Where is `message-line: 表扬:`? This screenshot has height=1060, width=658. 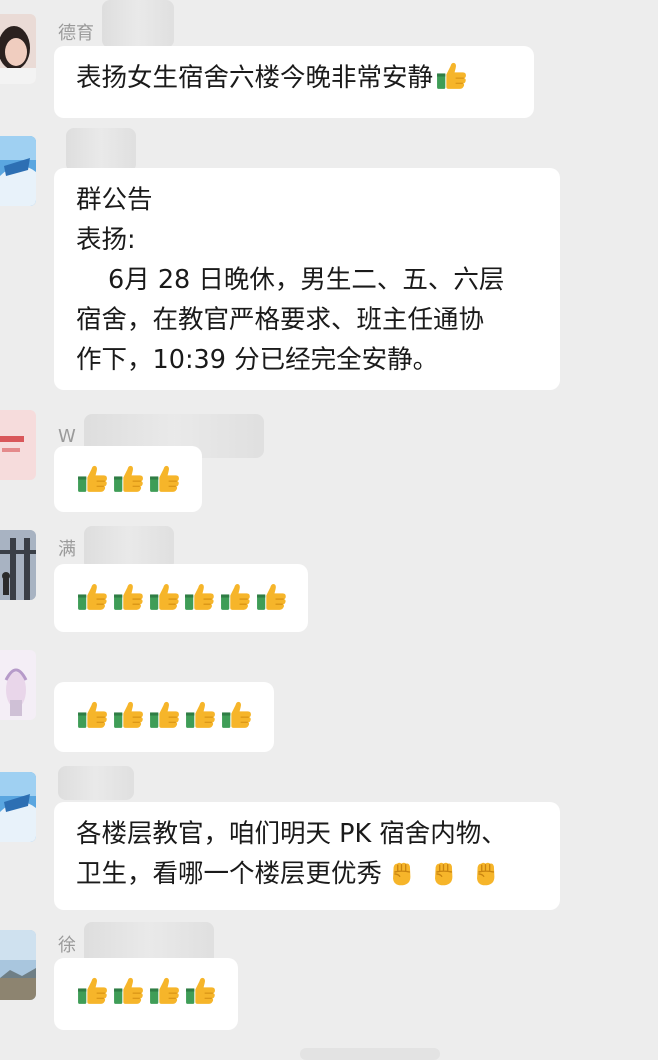 message-line: 表扬: is located at coordinates (106, 240).